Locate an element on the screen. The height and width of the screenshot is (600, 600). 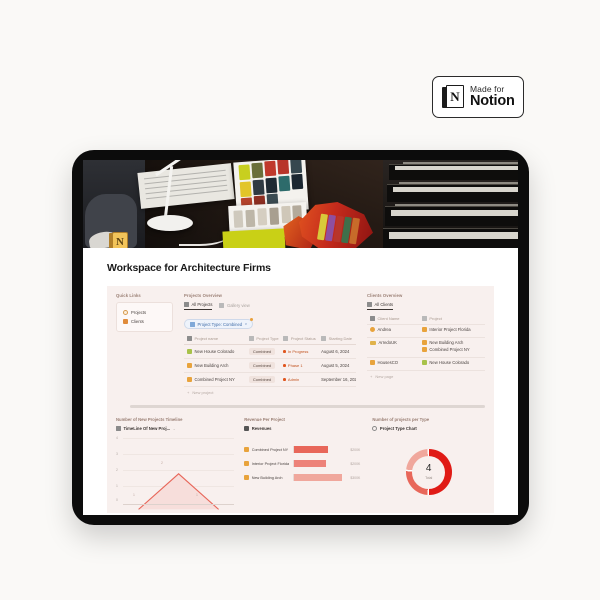
badge-text: Made for Notion is located at coordinates (492, 96).